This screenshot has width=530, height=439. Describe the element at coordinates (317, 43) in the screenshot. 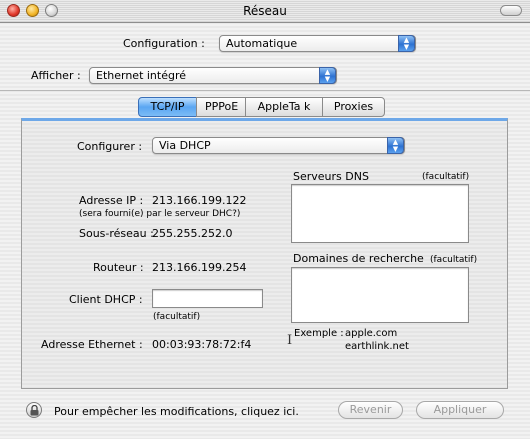

I see `configuration-popup: Automatique ▲ ▼` at that location.